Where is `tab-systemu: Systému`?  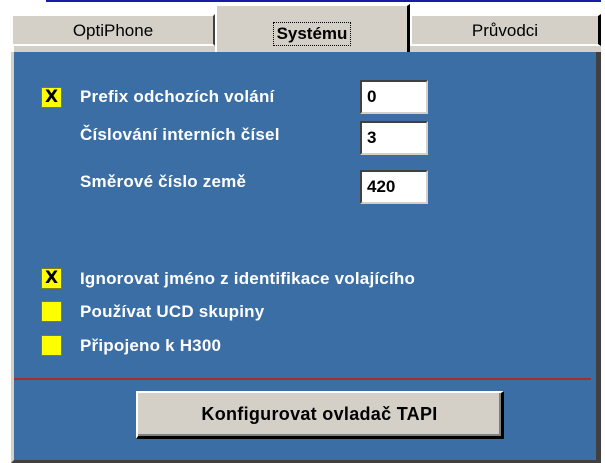 tab-systemu: Systému is located at coordinates (312, 28).